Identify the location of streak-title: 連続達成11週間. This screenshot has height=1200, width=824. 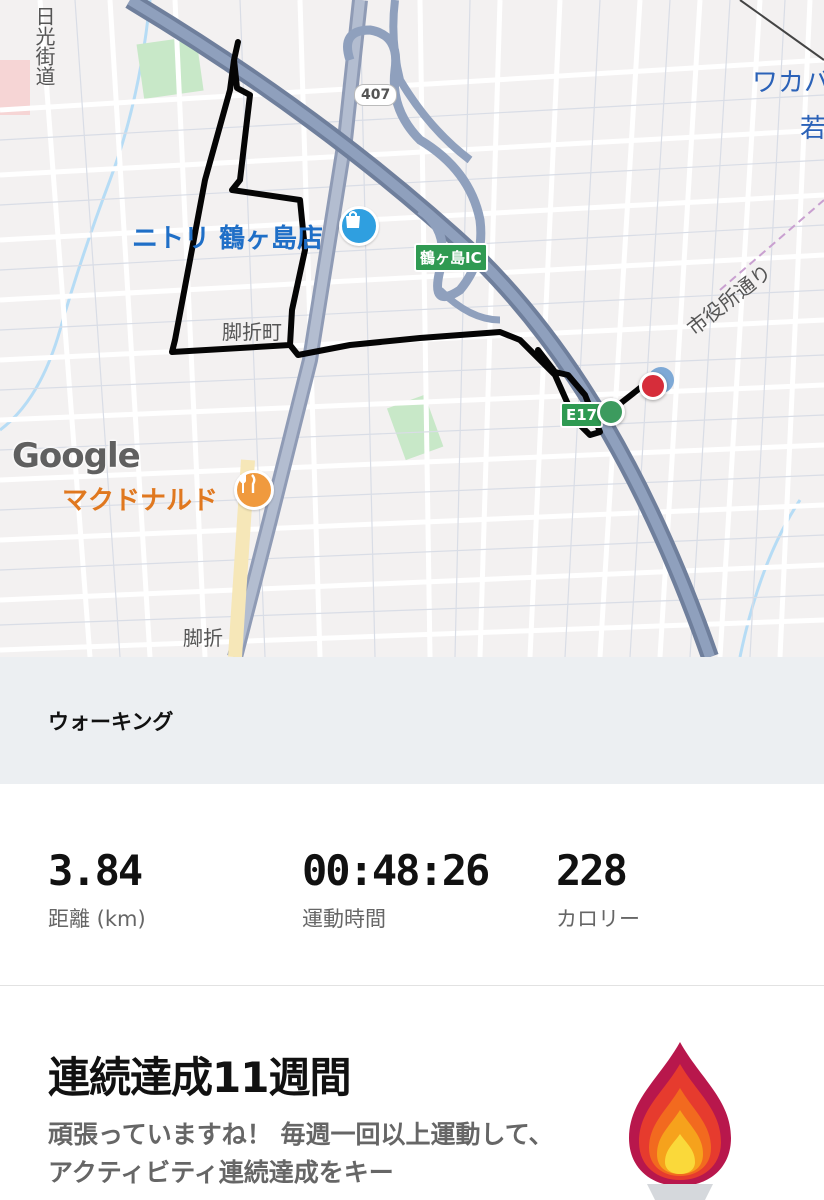
(199, 1077).